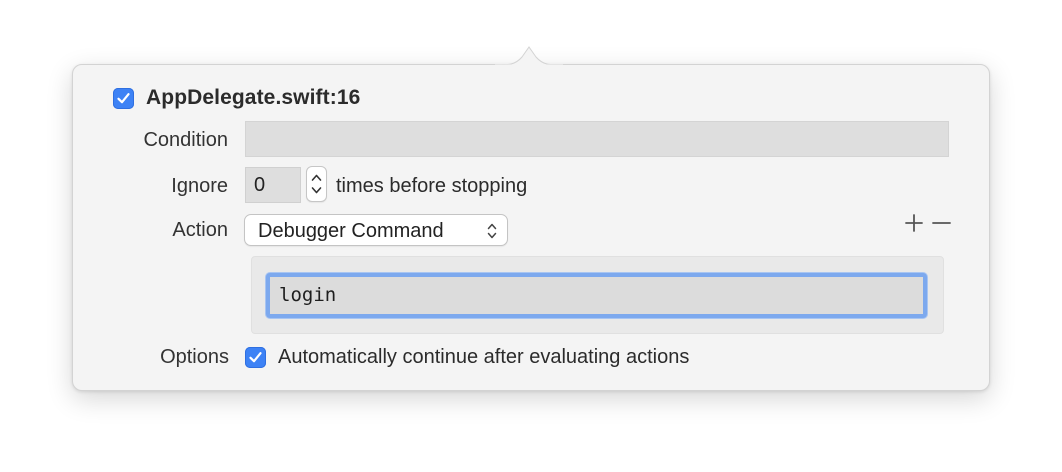 This screenshot has width=1062, height=472. What do you see at coordinates (596, 295) in the screenshot?
I see `debugger-command-field: login` at bounding box center [596, 295].